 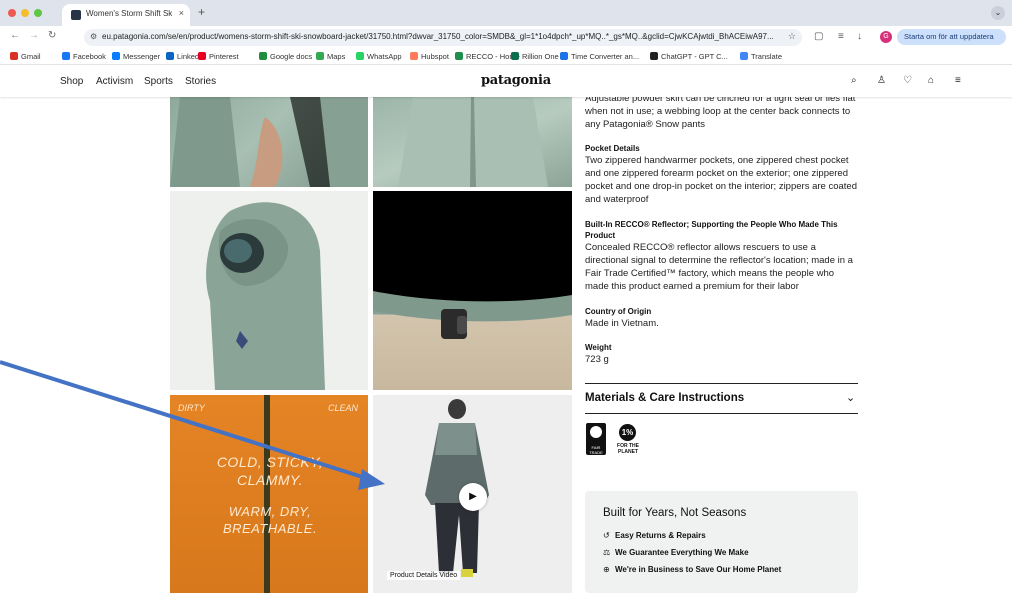 I want to click on clean-label: CLEAN, so click(x=342, y=408).